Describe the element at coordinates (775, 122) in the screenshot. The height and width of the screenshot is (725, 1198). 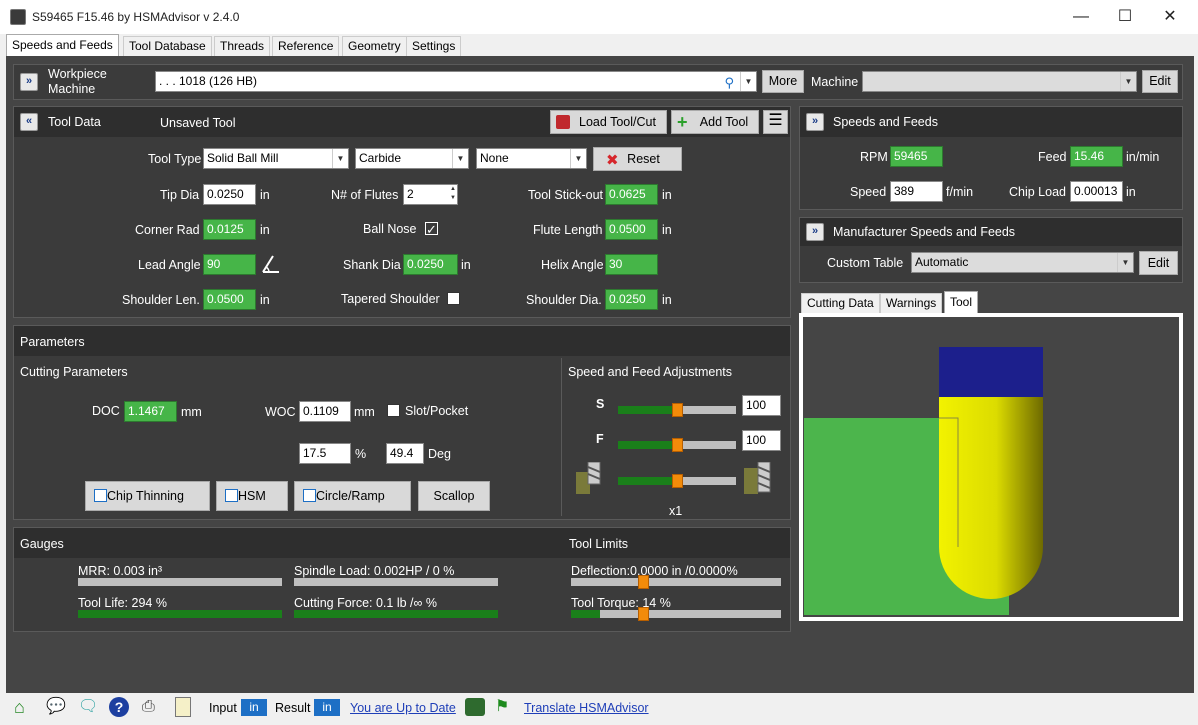
I see `hamburger-menu-icon: ☰` at that location.